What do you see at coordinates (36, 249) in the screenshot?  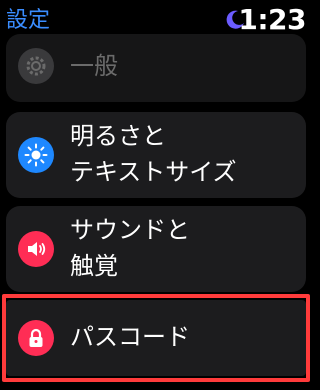 I see `speaker-icon` at bounding box center [36, 249].